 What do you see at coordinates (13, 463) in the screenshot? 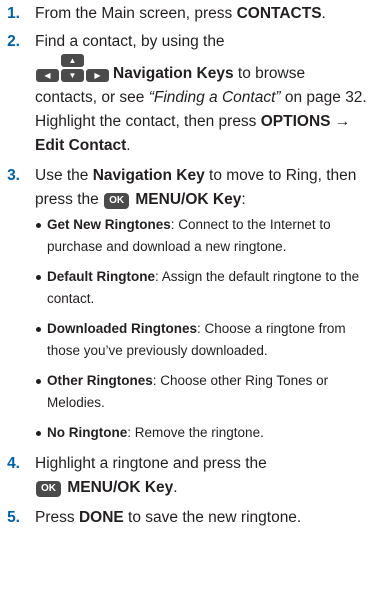
I see `step-number: 4.` at bounding box center [13, 463].